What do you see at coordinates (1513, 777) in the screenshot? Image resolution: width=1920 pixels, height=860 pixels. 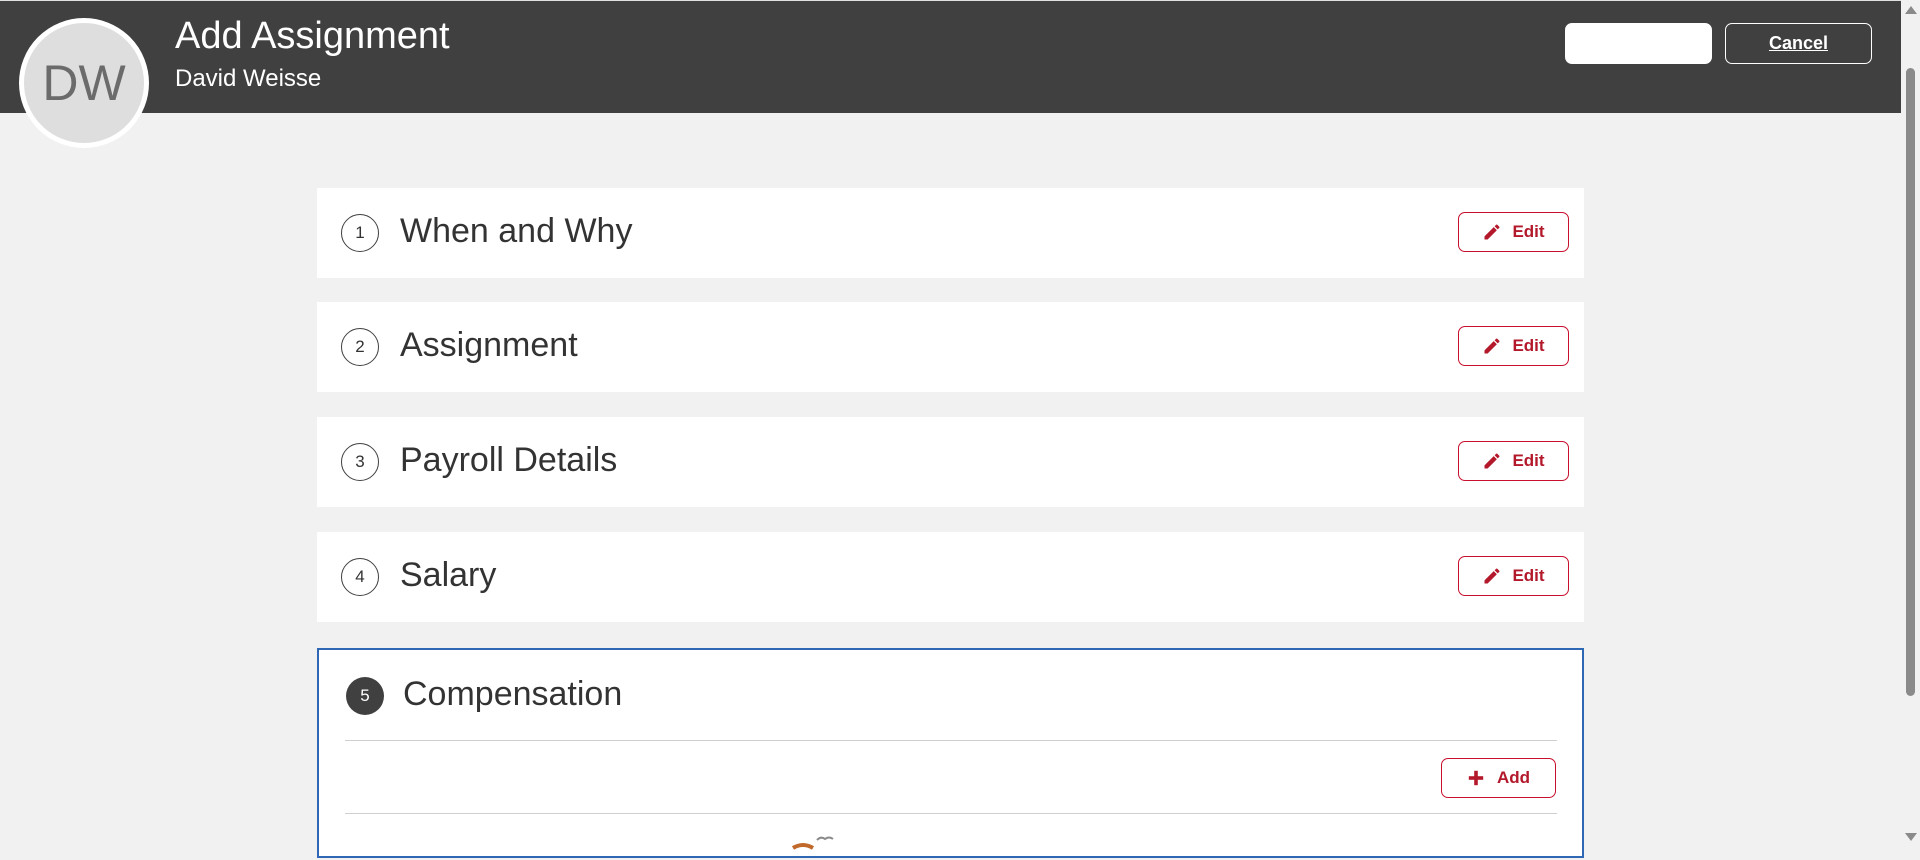 I see `add-label: Add` at bounding box center [1513, 777].